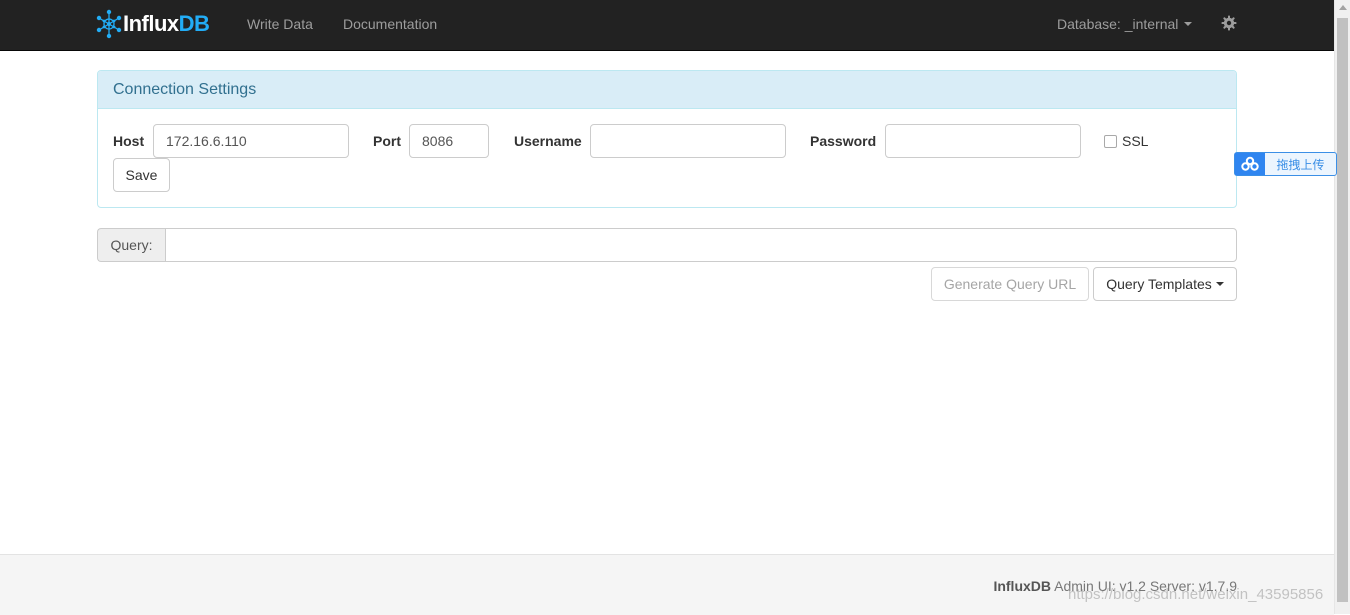 The image size is (1350, 615). Describe the element at coordinates (131, 245) in the screenshot. I see `query-label: Query:` at that location.